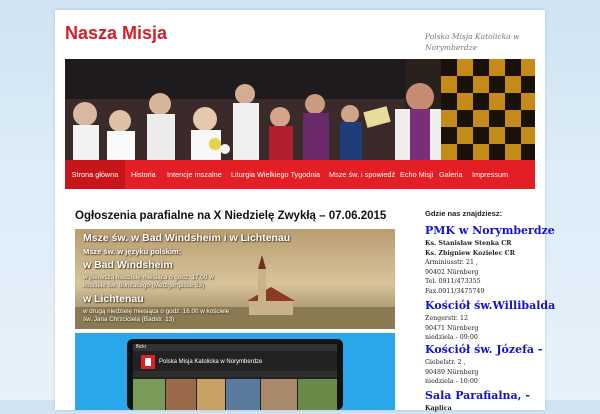 The image size is (600, 414). I want to click on sidebar-block-hall: Sala Parafialna, - Kaplica, so click(477, 401).